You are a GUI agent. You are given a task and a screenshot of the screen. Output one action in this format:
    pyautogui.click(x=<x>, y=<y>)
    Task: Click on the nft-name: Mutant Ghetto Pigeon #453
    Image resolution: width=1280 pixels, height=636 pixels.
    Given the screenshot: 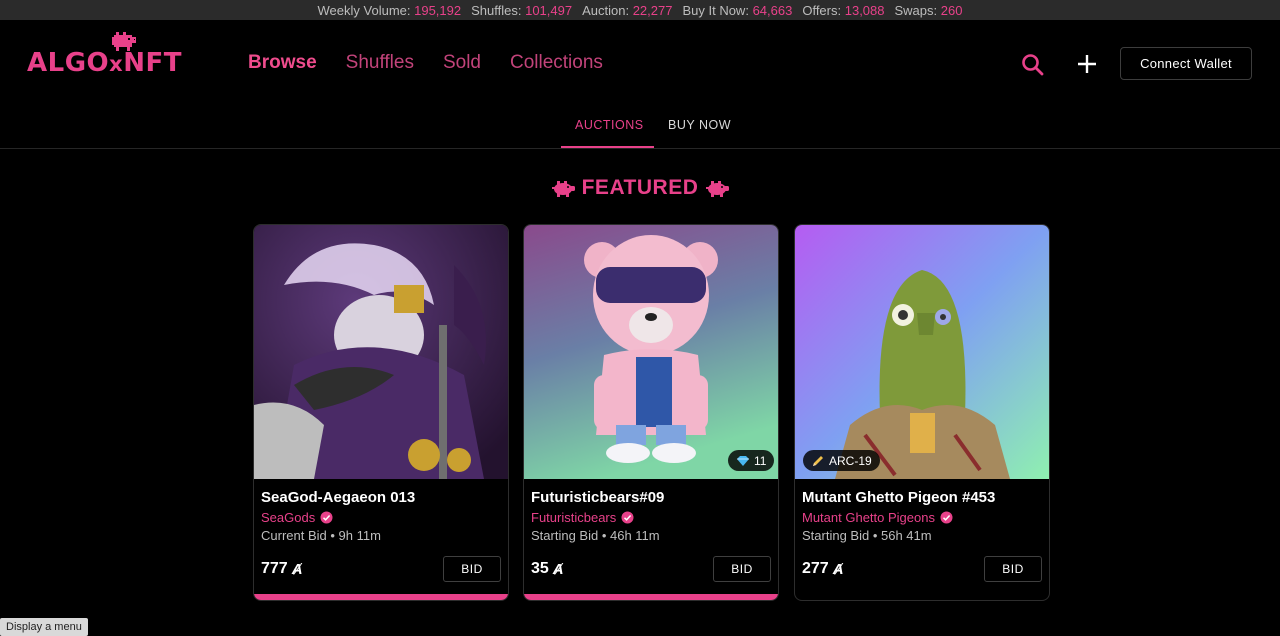 What is the action you would take?
    pyautogui.click(x=898, y=497)
    